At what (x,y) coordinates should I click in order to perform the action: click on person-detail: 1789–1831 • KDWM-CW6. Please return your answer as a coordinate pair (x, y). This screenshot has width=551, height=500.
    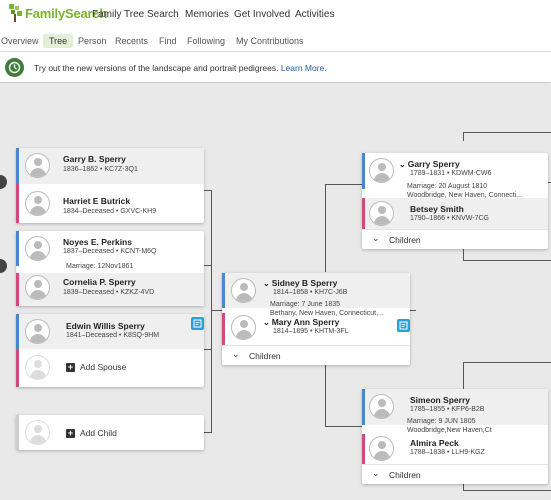
    Looking at the image, I should click on (451, 173).